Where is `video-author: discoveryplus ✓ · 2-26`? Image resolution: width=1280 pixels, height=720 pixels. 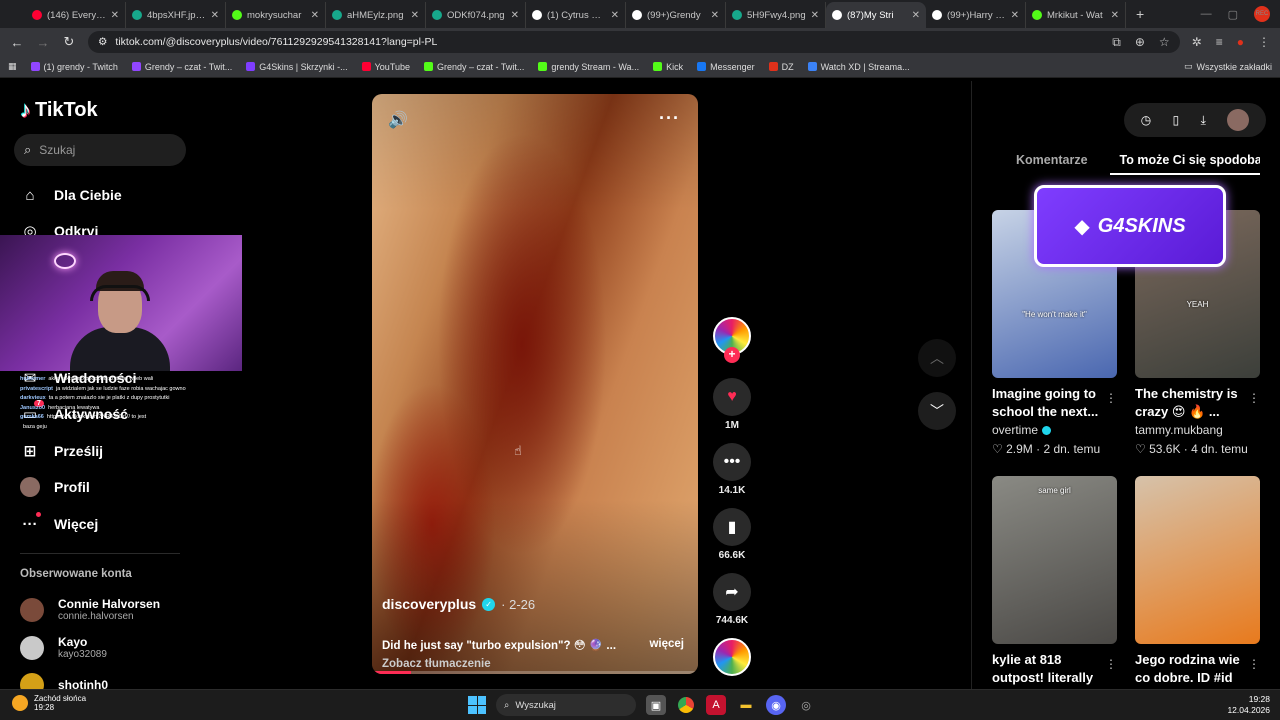 video-author: discoveryplus ✓ · 2-26 is located at coordinates (458, 604).